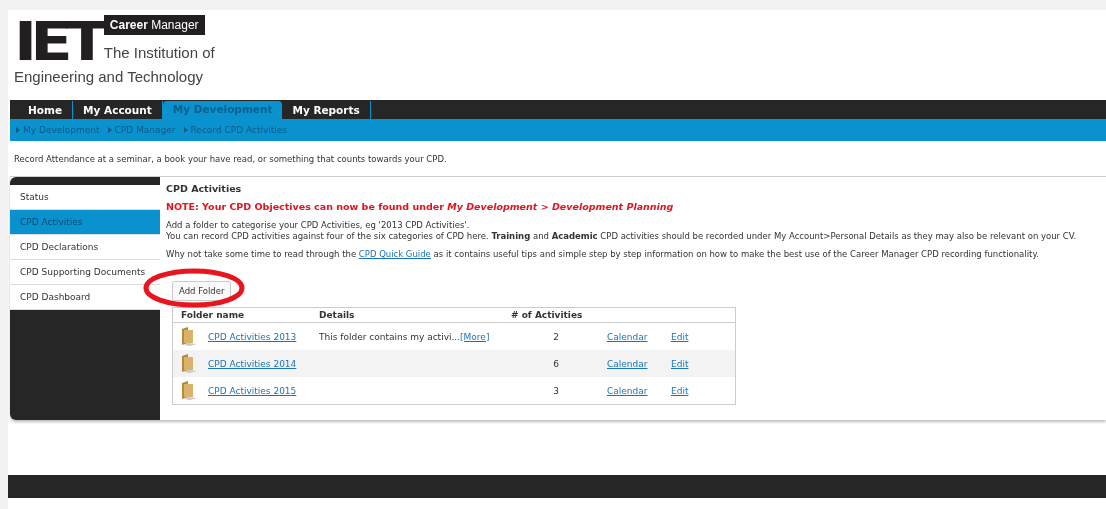 This screenshot has height=509, width=1106. I want to click on count-cell-text: 6, so click(556, 363).